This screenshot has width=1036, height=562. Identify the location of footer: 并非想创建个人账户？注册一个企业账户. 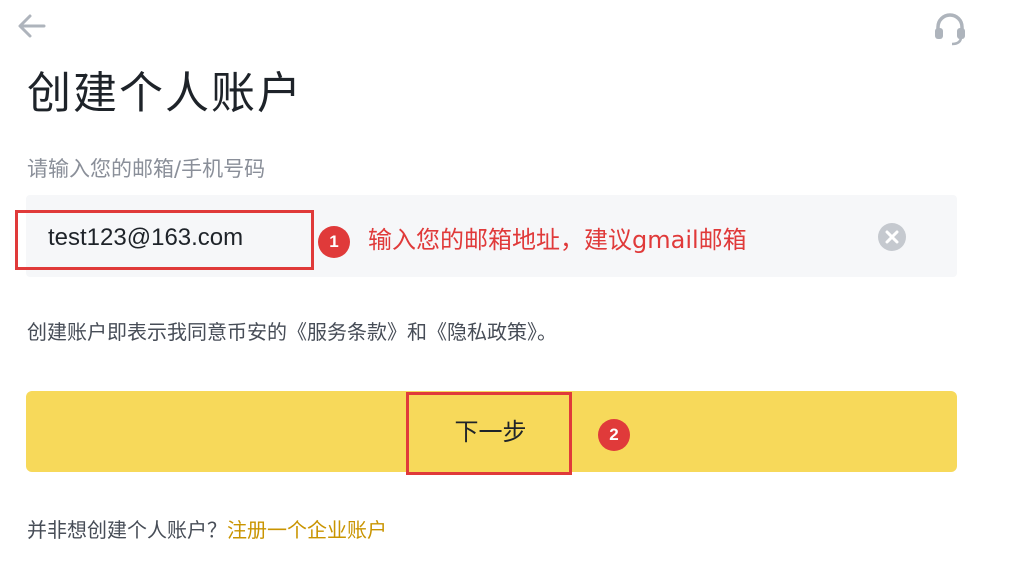
(207, 530).